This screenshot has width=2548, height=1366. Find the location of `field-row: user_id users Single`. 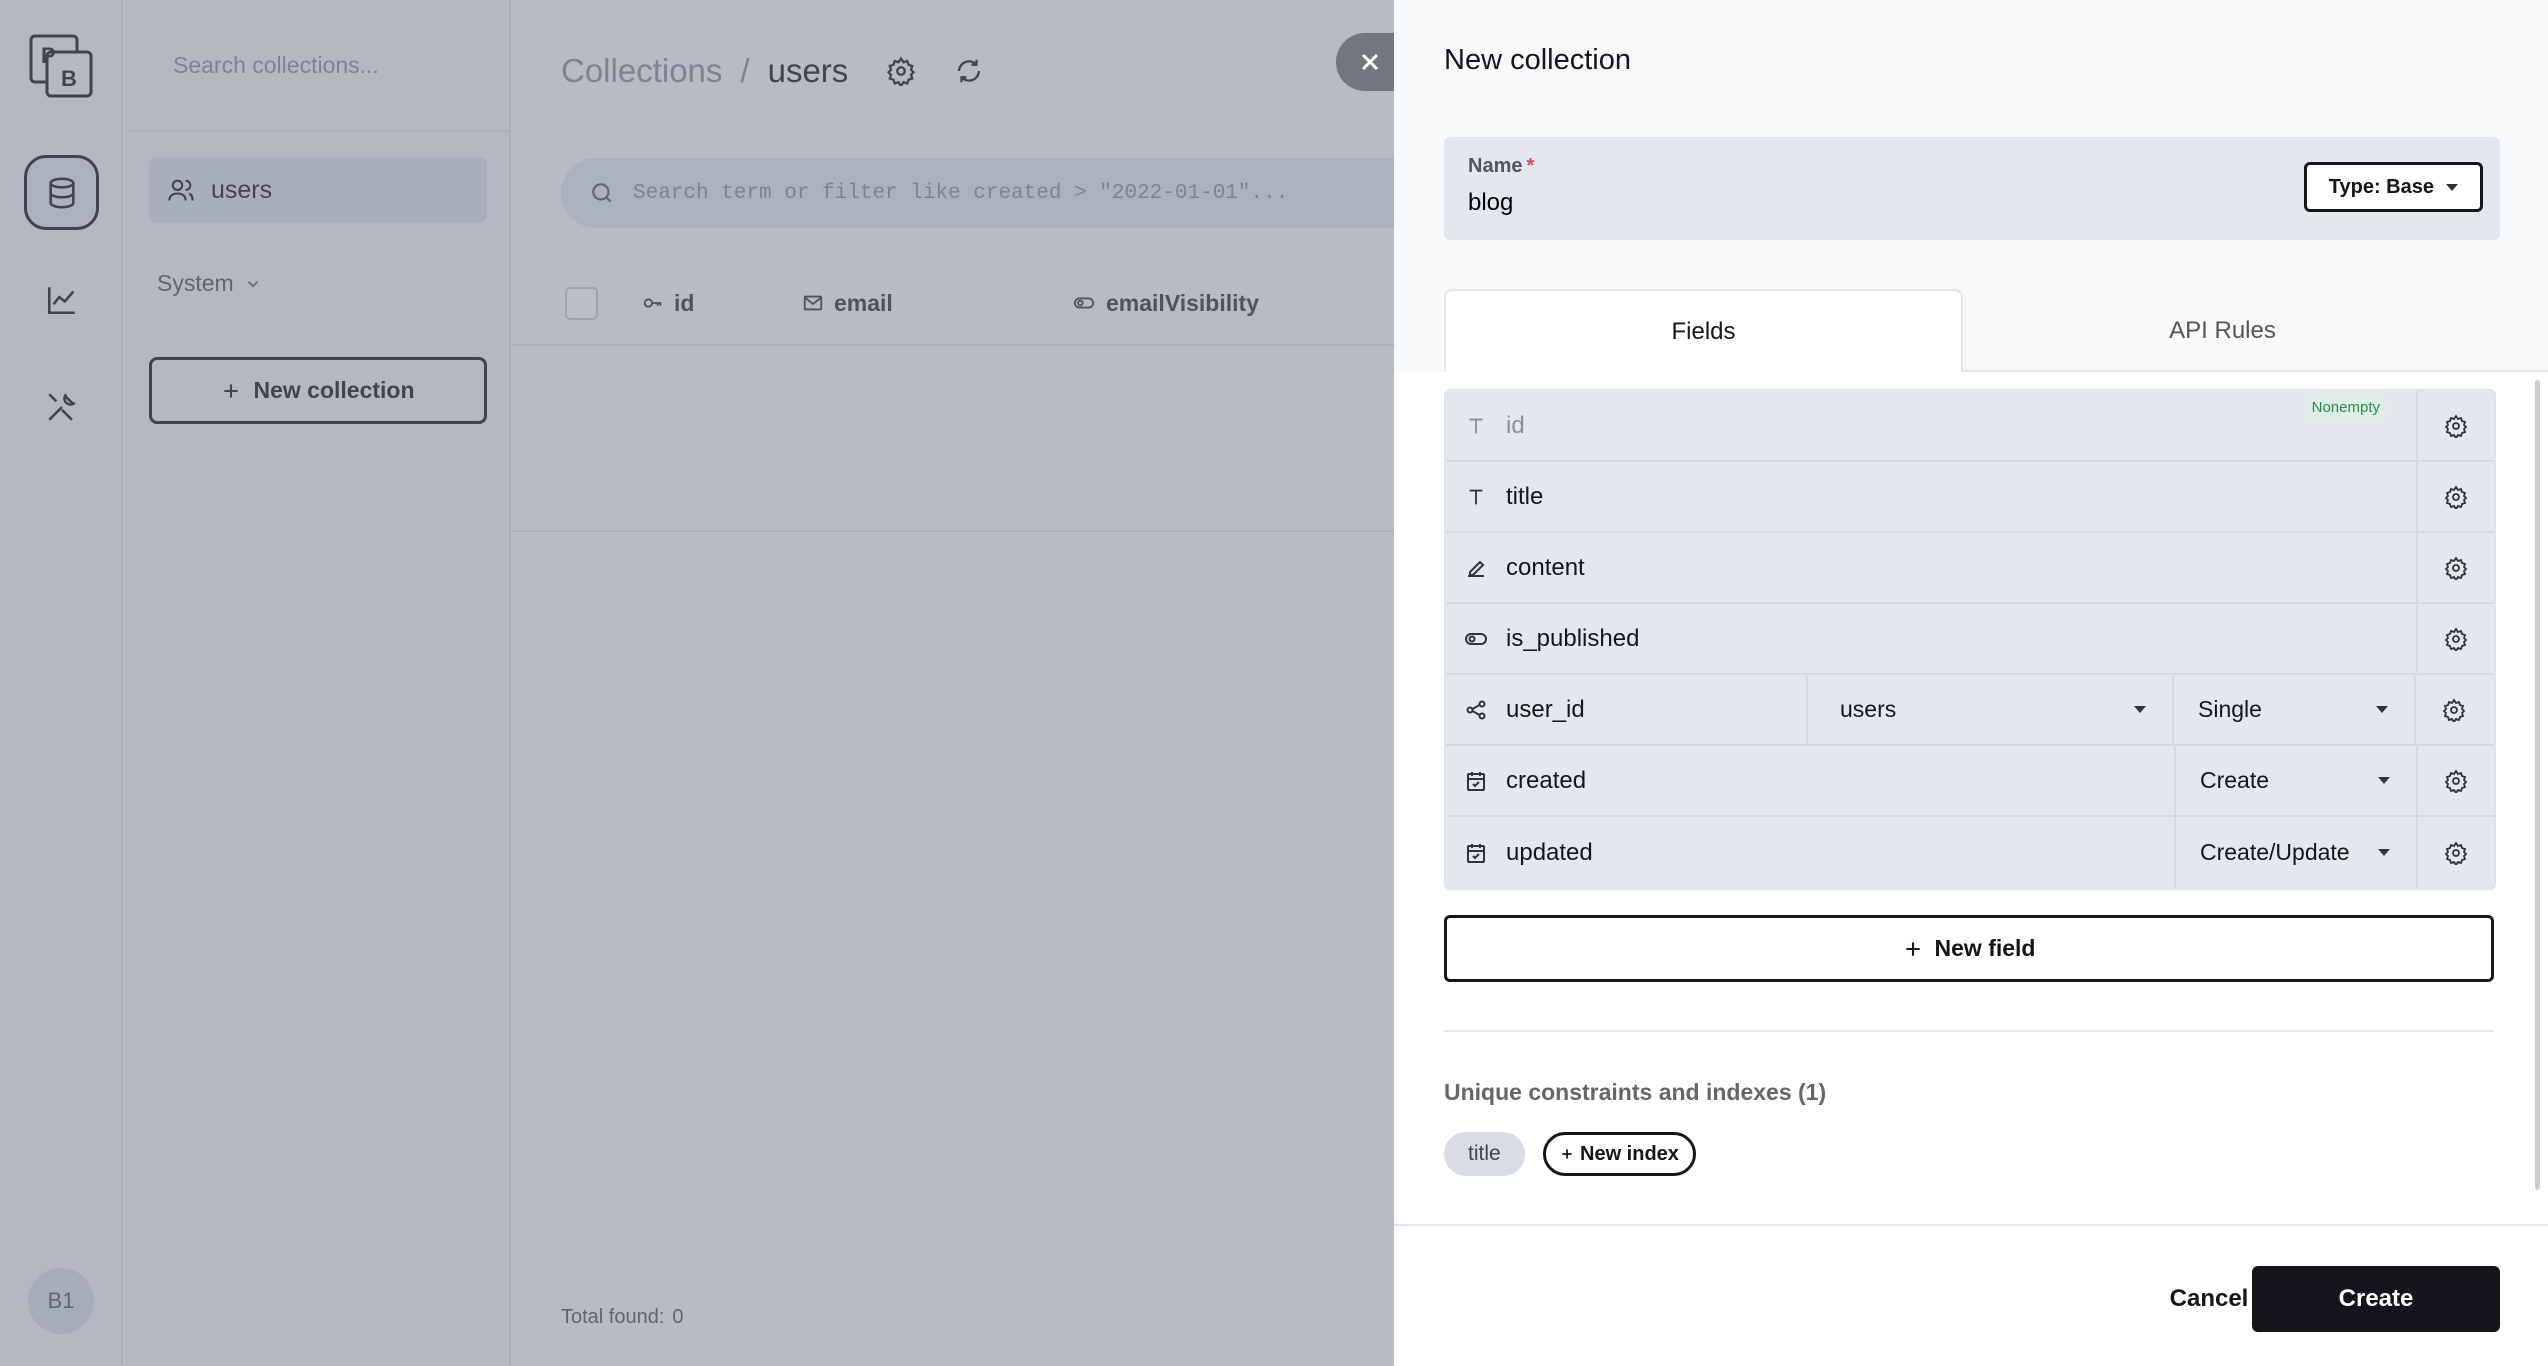

field-row: user_id users Single is located at coordinates (1970, 710).